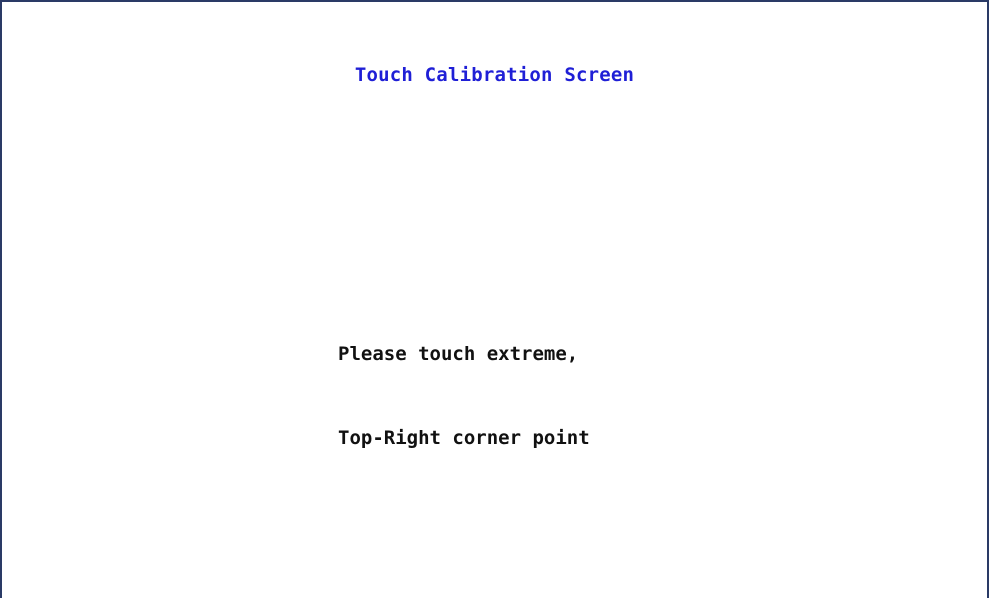  What do you see at coordinates (494, 75) in the screenshot?
I see `page-title: Touch Calibration Screen` at bounding box center [494, 75].